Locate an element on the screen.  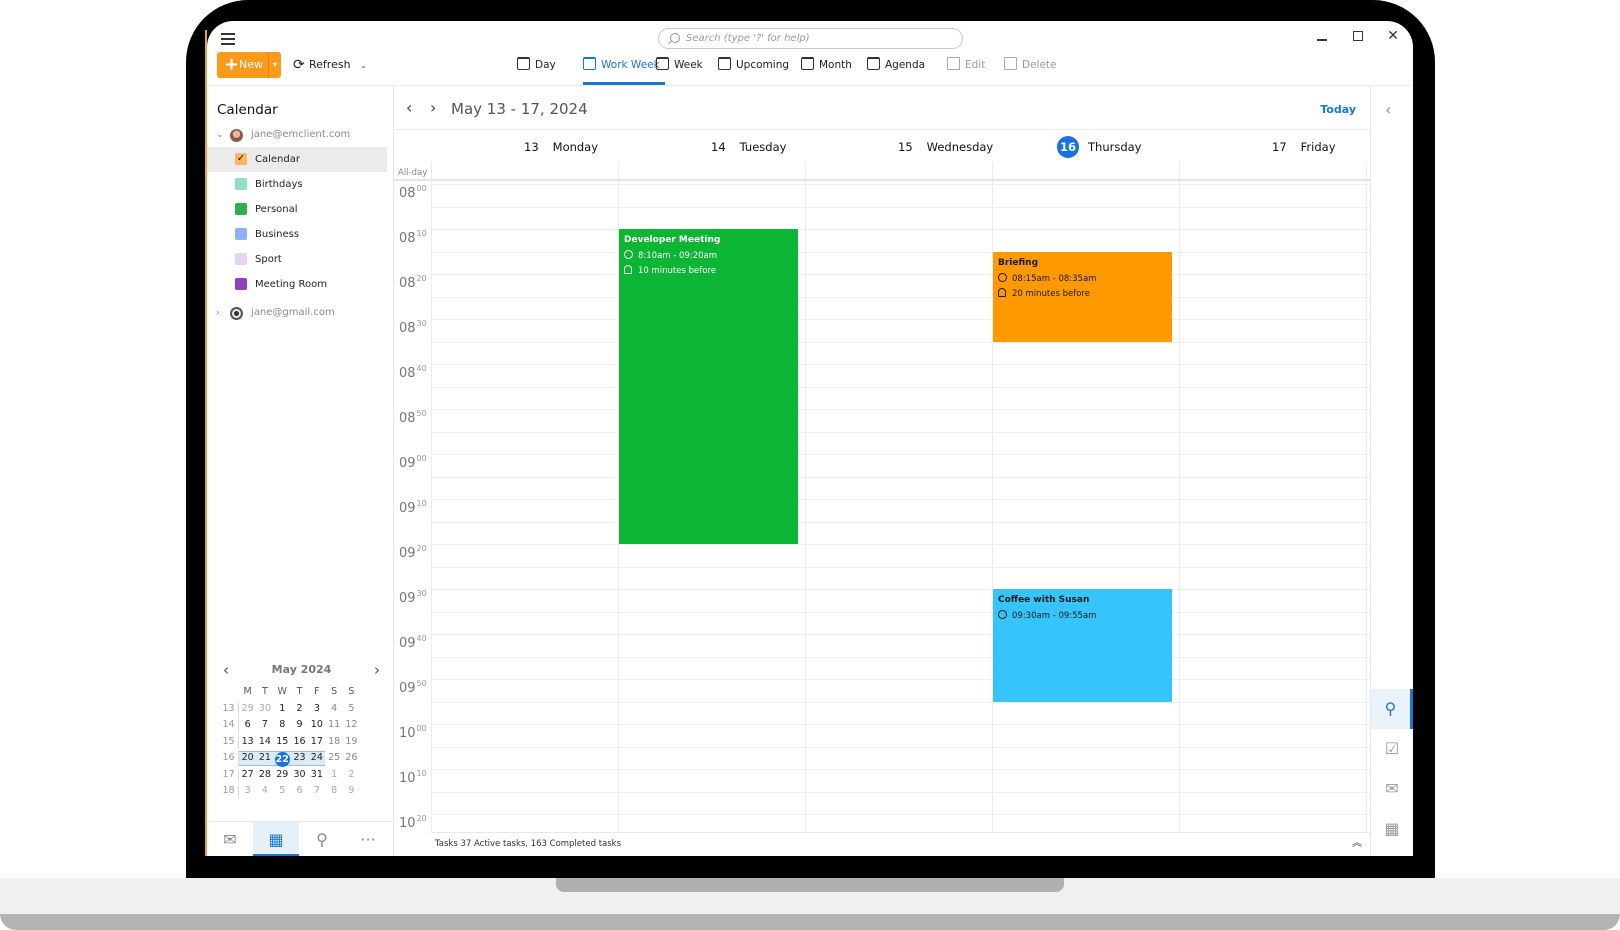
next-week-button: › is located at coordinates (433, 107).